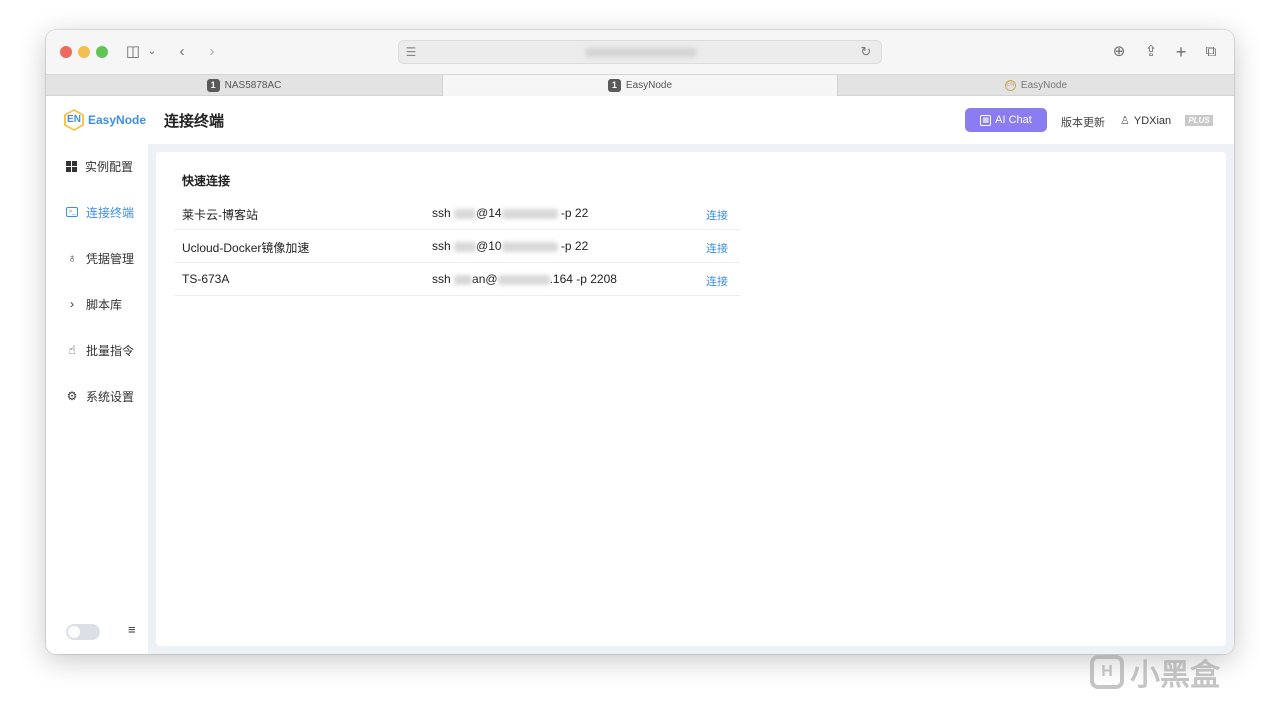 The image size is (1280, 714). I want to click on ai-chat-label: AI Chat, so click(1013, 120).